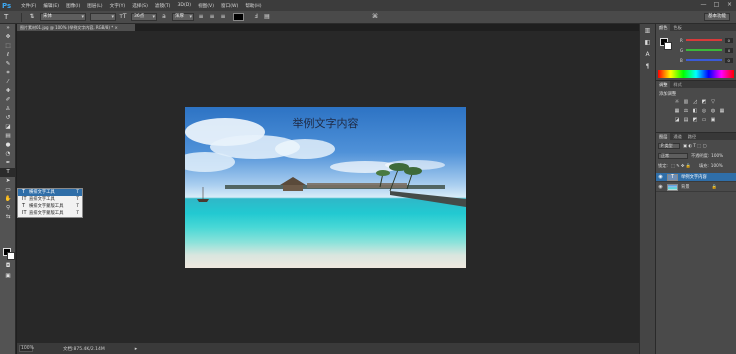 Image resolution: width=736 pixels, height=354 pixels. Describe the element at coordinates (73, 6) in the screenshot. I see `menu-image: 图像(I)` at that location.